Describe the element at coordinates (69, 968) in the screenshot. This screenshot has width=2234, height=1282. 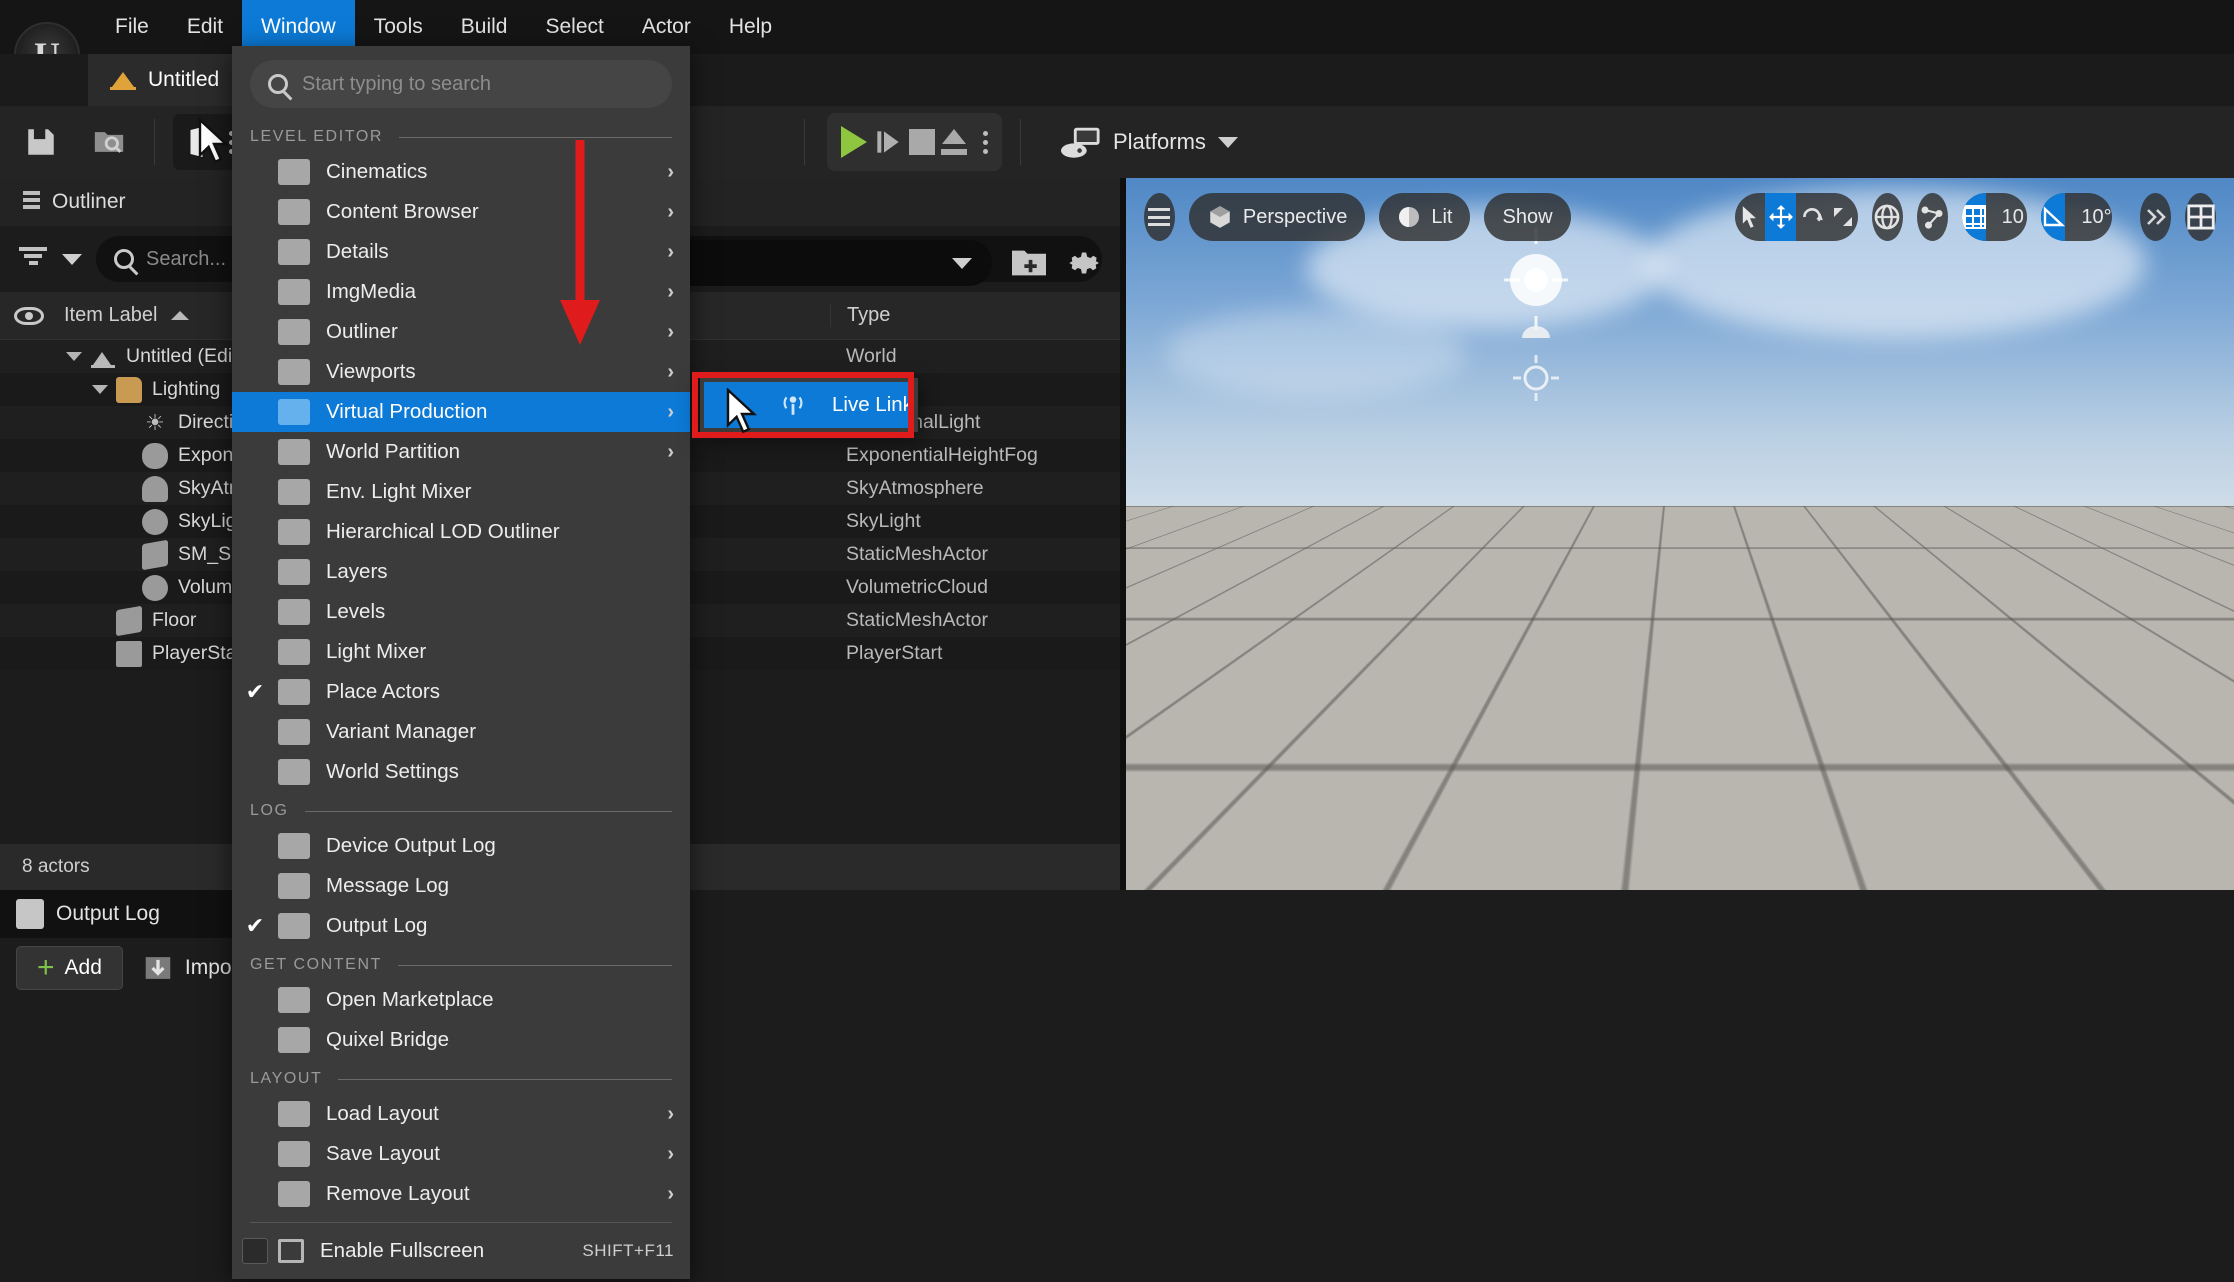
I see `add-content-button: + Add` at that location.